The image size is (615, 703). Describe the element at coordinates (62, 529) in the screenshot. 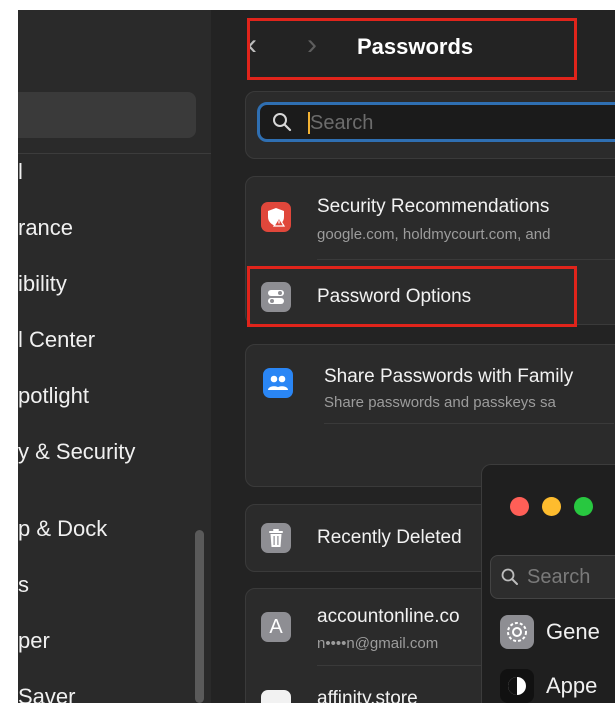

I see `sidebar-item-desktop-dock: p & Dock` at that location.